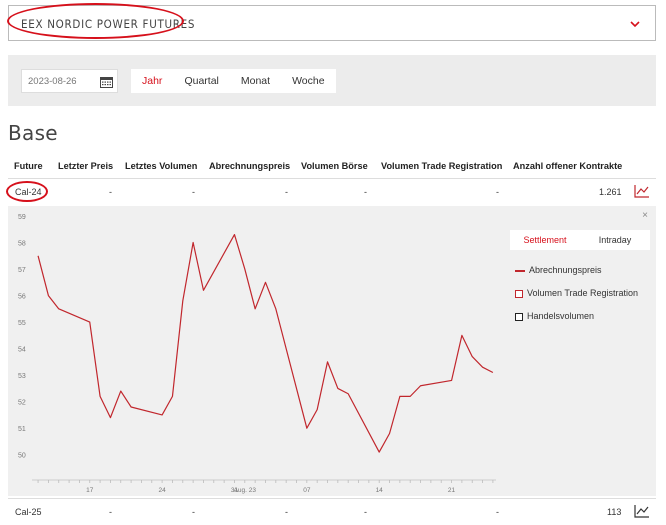 The width and height of the screenshot is (666, 525). Describe the element at coordinates (86, 166) in the screenshot. I see `header-letzter-preis: Letzter Preis` at that location.